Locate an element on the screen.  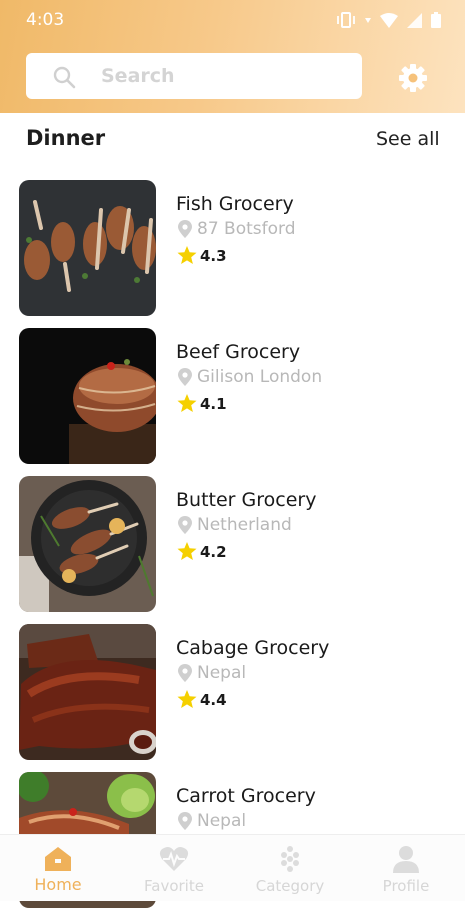
data-arrows-icon is located at coordinates (368, 20).